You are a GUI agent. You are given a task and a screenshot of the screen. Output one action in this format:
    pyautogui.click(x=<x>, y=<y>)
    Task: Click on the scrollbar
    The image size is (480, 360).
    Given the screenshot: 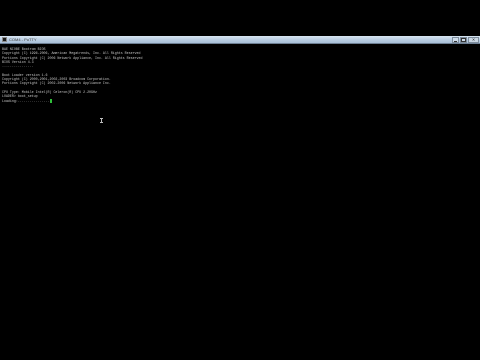 What is the action you would take?
    pyautogui.click(x=477, y=185)
    